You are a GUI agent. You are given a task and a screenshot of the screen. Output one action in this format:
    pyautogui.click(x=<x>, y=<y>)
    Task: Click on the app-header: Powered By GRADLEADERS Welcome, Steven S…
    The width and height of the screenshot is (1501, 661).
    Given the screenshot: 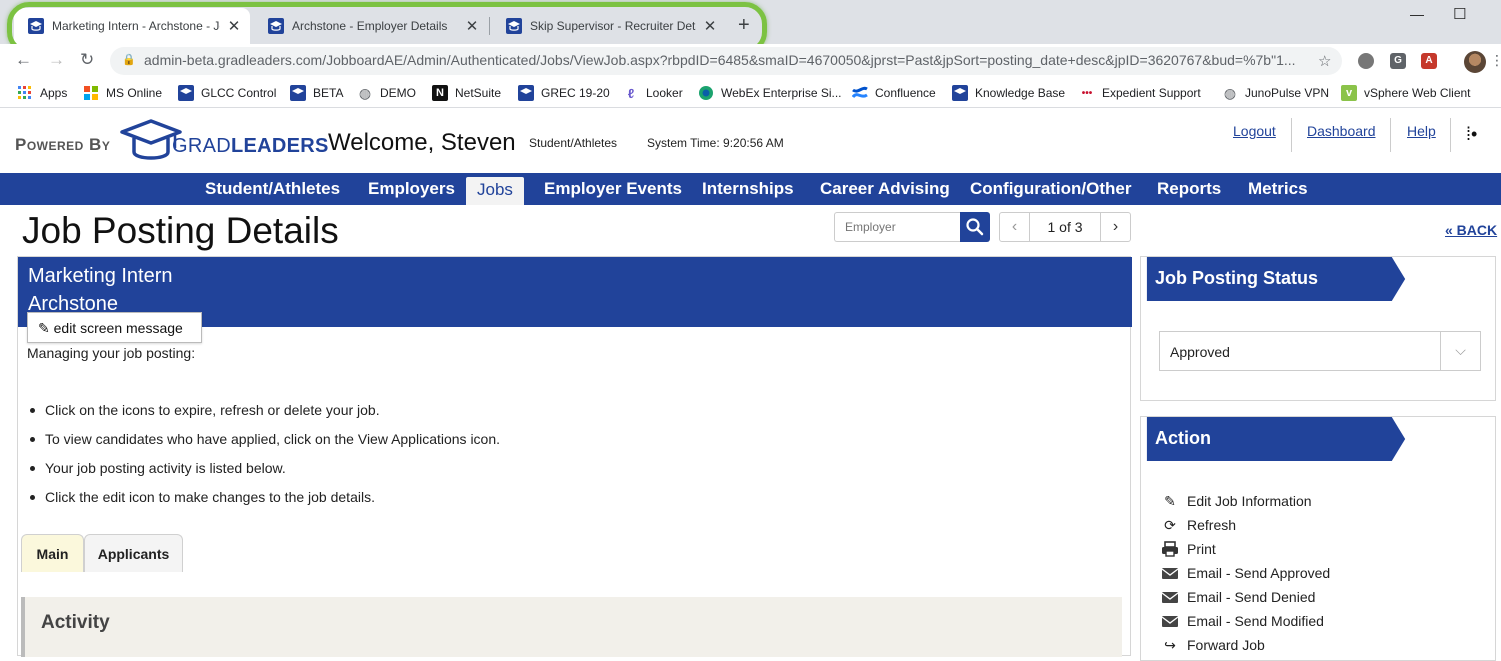 What is the action you would take?
    pyautogui.click(x=750, y=140)
    